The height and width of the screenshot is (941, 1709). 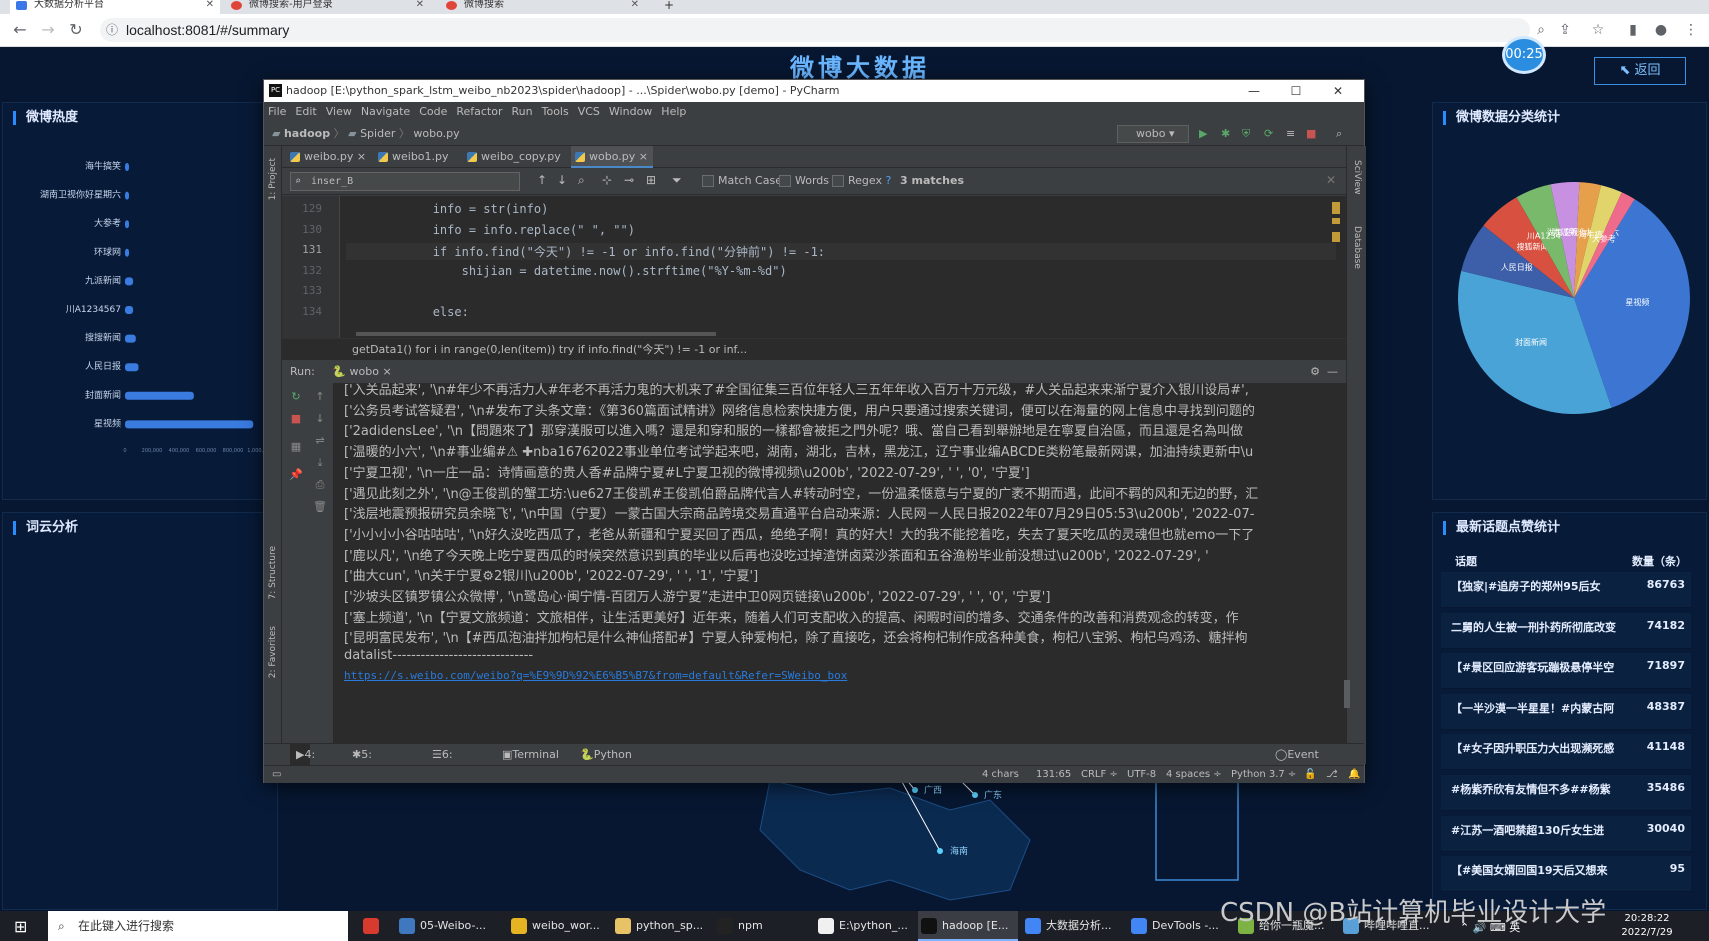 What do you see at coordinates (1647, 926) in the screenshot?
I see `taskbar-clock: 20:28:22 2022/7/29` at bounding box center [1647, 926].